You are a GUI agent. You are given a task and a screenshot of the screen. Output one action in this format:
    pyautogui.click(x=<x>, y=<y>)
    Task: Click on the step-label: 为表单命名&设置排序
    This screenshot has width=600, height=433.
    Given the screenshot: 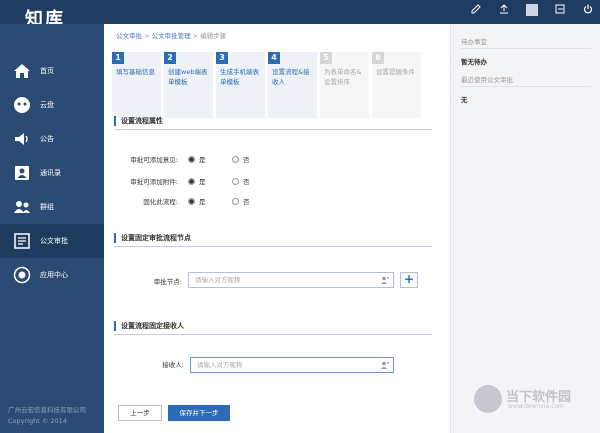 What is the action you would take?
    pyautogui.click(x=343, y=77)
    